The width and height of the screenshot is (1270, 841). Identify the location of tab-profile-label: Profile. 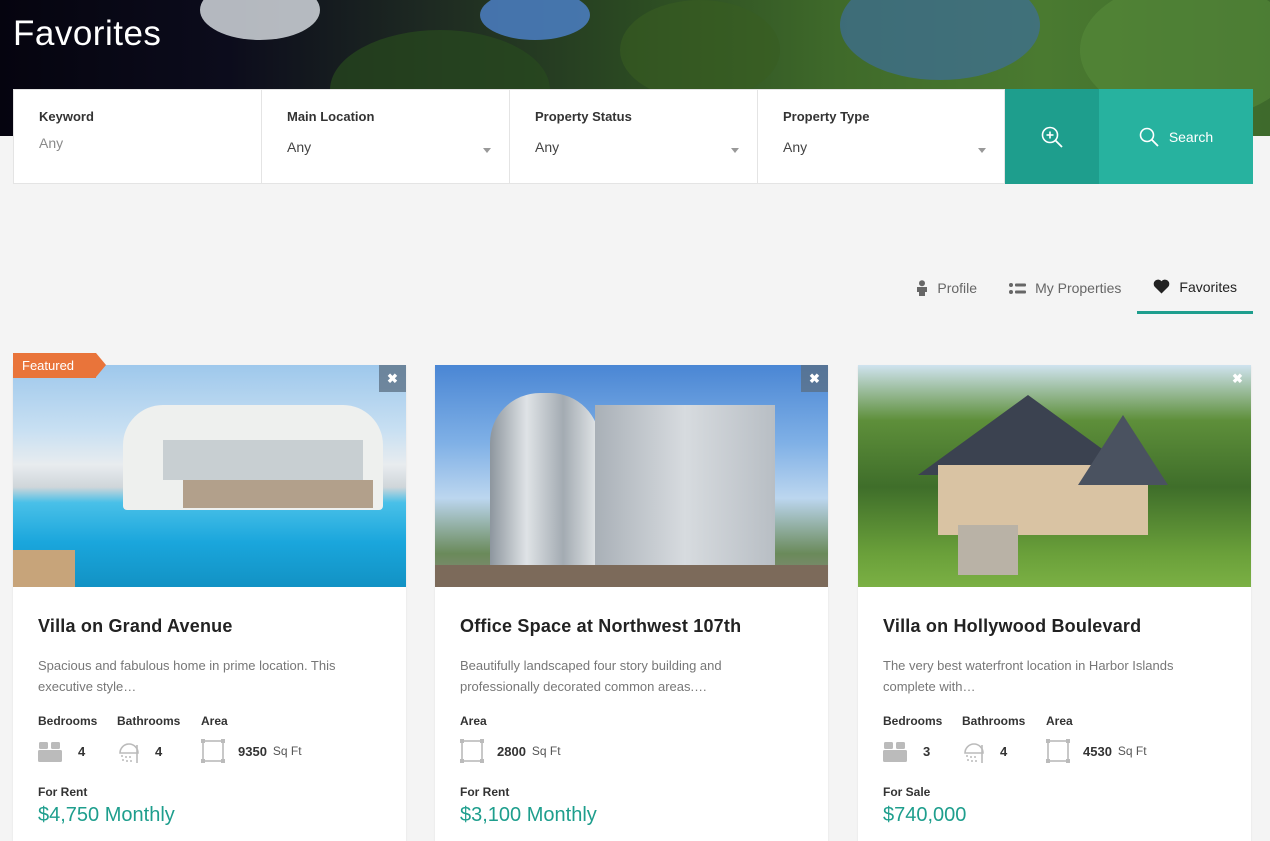
(957, 288).